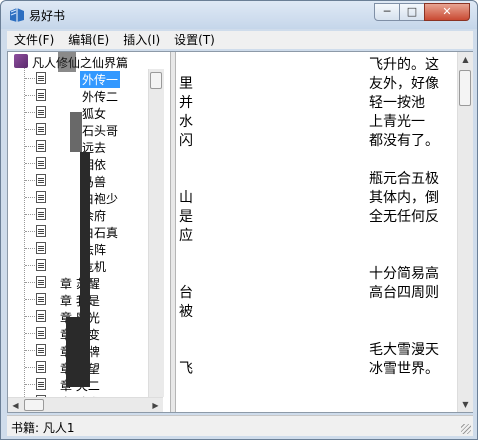 This screenshot has height=442, width=480. I want to click on content-text-right: 瓶元合五极, so click(404, 179).